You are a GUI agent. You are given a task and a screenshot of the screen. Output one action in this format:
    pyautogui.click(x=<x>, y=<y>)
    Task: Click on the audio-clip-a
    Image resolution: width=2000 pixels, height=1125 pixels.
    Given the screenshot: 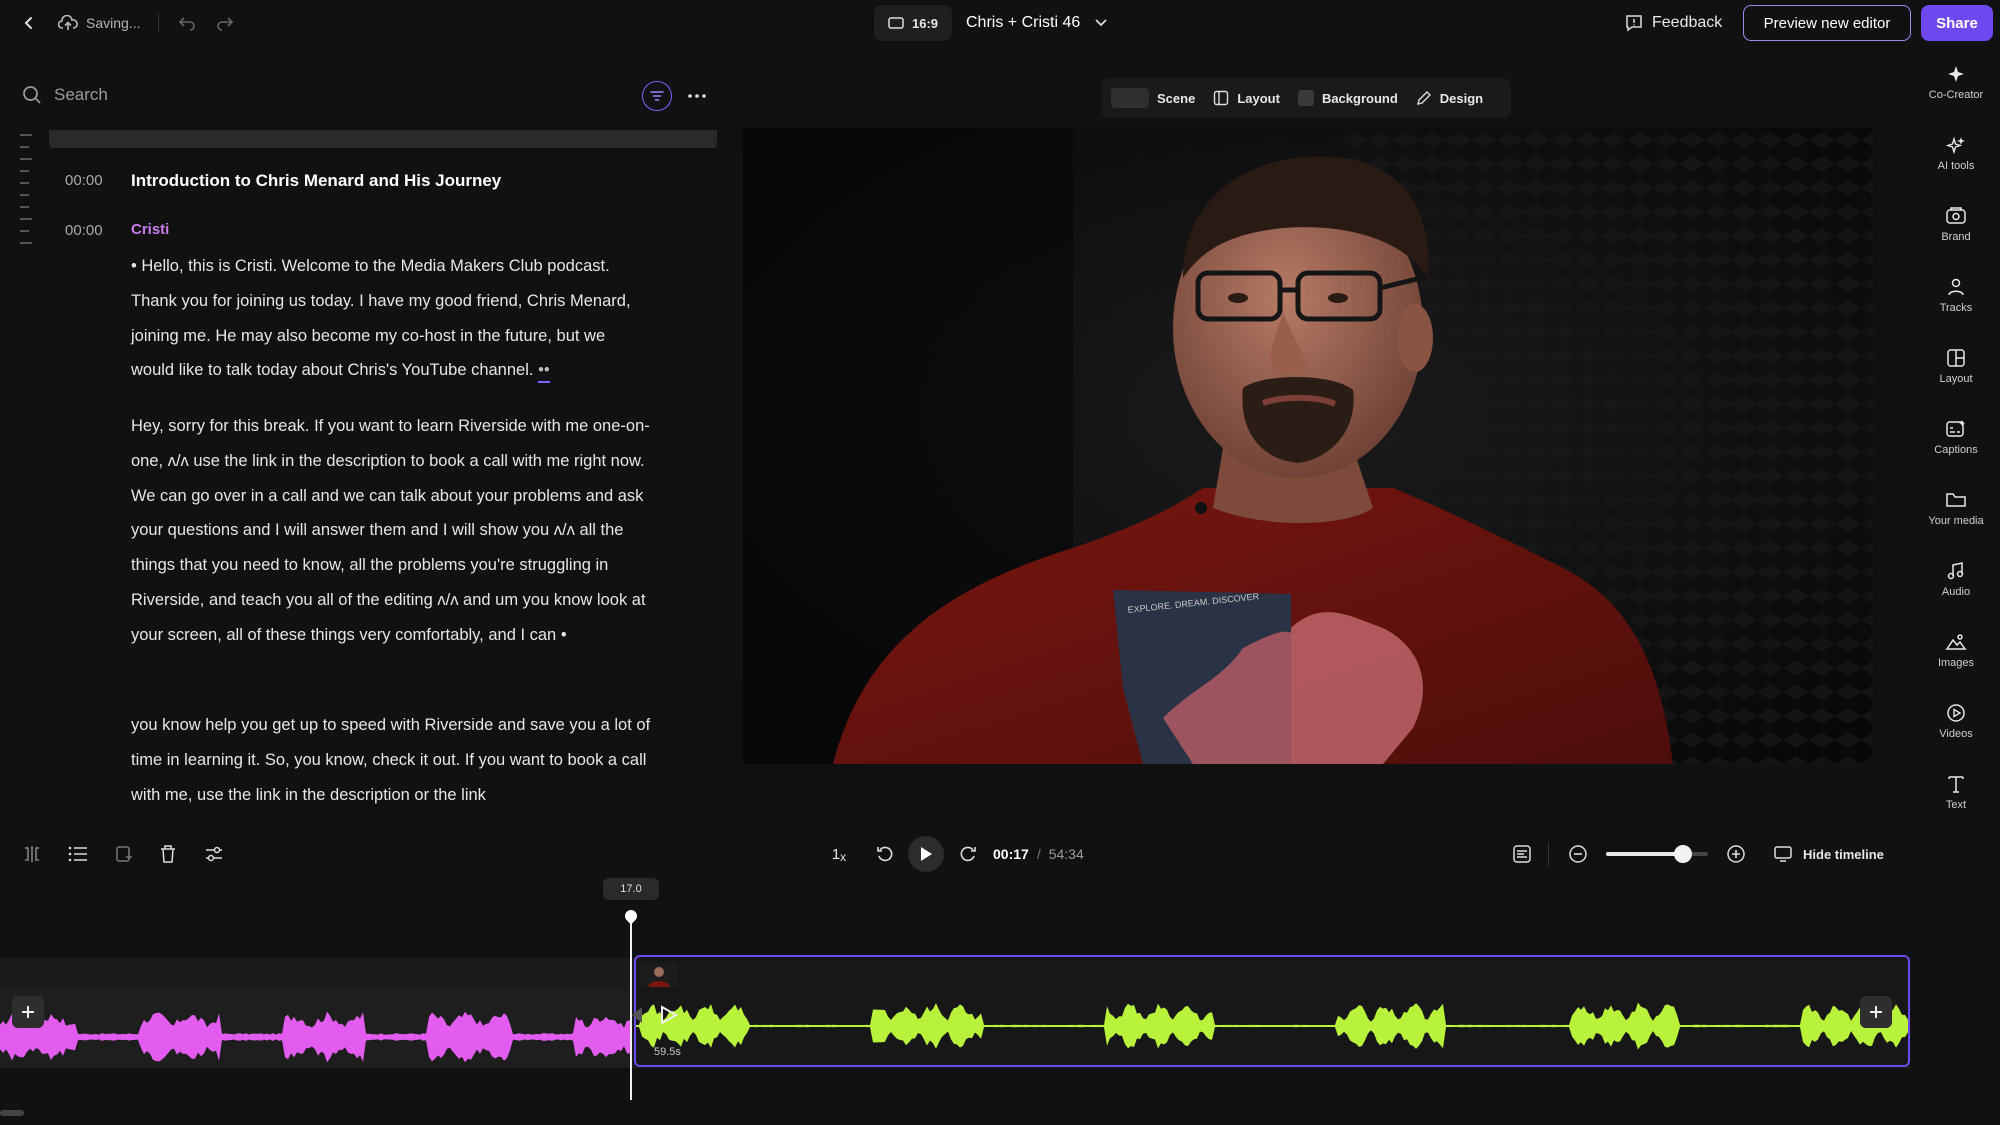 What is the action you would take?
    pyautogui.click(x=315, y=1028)
    